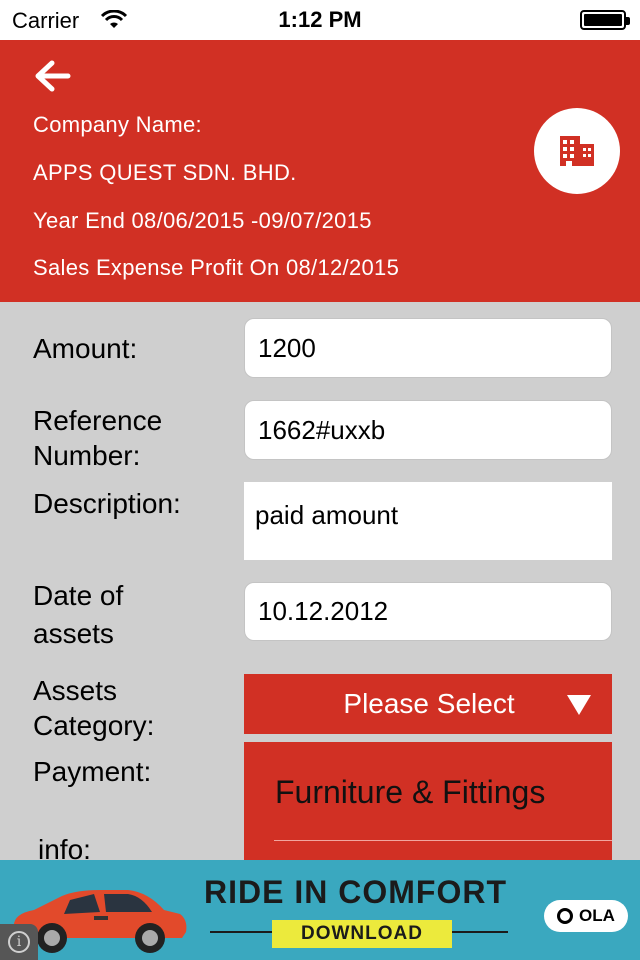  Describe the element at coordinates (443, 840) in the screenshot. I see `dropdown-divider` at that location.